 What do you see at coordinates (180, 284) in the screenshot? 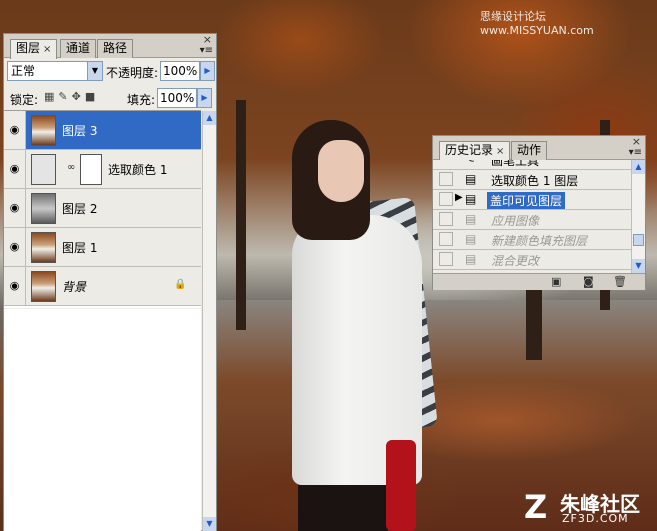
I see `lock-icon: 🔒` at bounding box center [180, 284].